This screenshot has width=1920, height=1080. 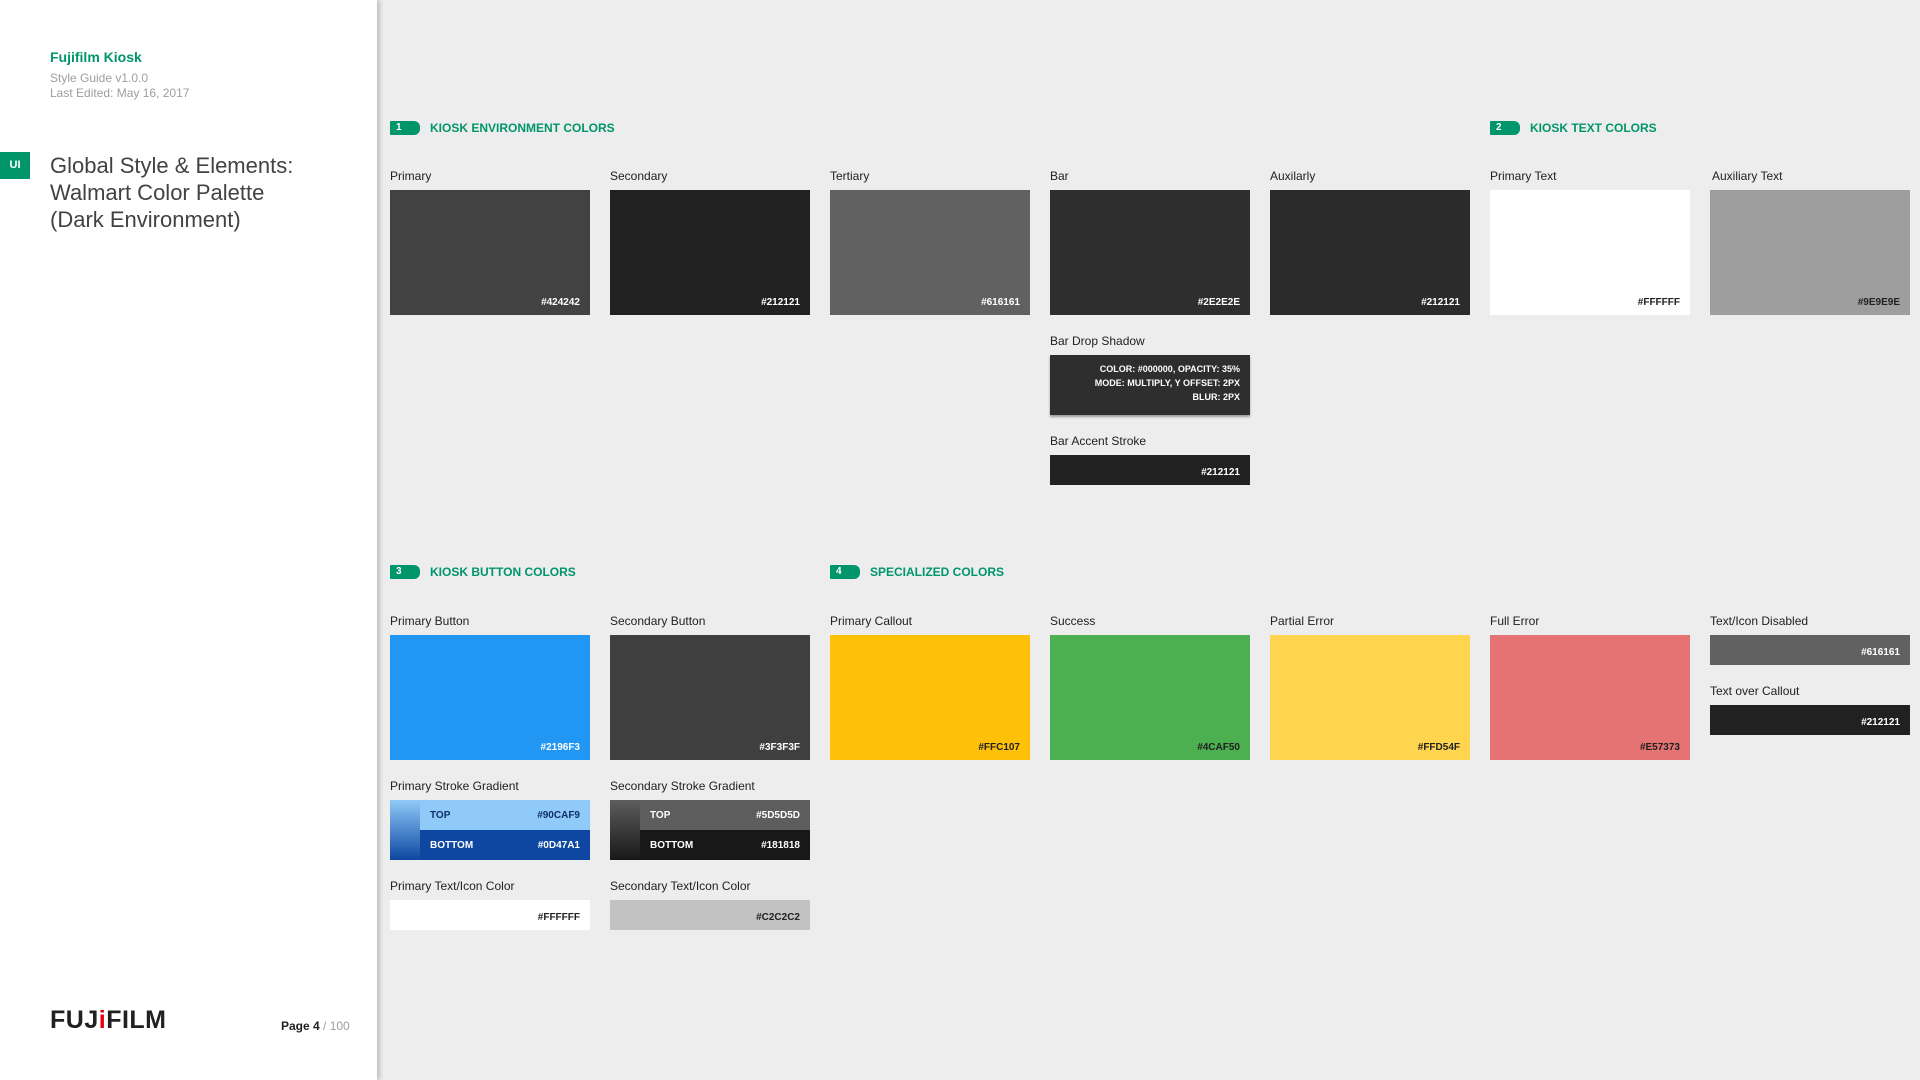 What do you see at coordinates (505, 815) in the screenshot?
I see `gradient-top-row: TOP #90CAF9` at bounding box center [505, 815].